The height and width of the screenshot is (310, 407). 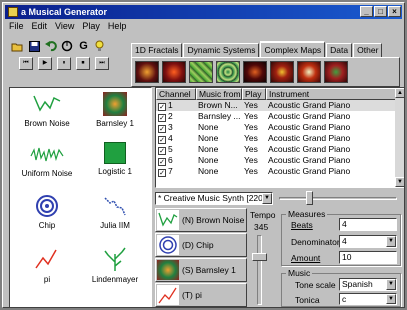 What do you see at coordinates (221, 50) in the screenshot?
I see `tab-dynamic-systems: Dynamic Systems` at bounding box center [221, 50].